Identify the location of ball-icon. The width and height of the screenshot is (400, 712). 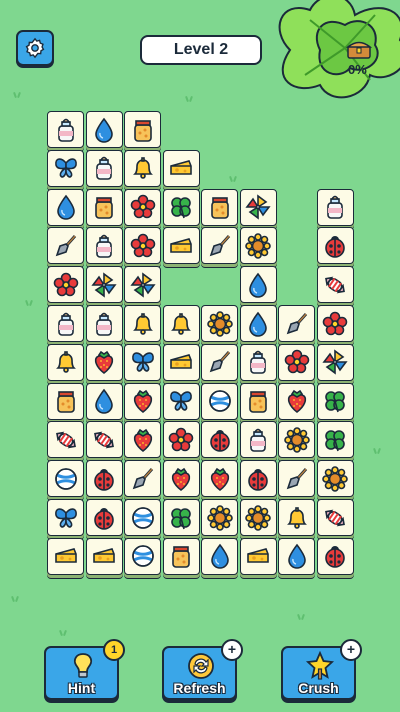
(143, 518).